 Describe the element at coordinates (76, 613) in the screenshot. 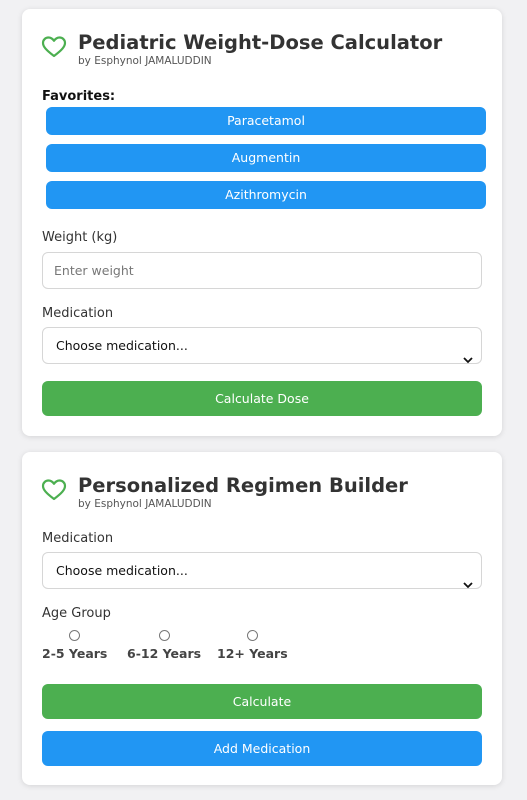

I see `age-group-label: Age Group` at that location.